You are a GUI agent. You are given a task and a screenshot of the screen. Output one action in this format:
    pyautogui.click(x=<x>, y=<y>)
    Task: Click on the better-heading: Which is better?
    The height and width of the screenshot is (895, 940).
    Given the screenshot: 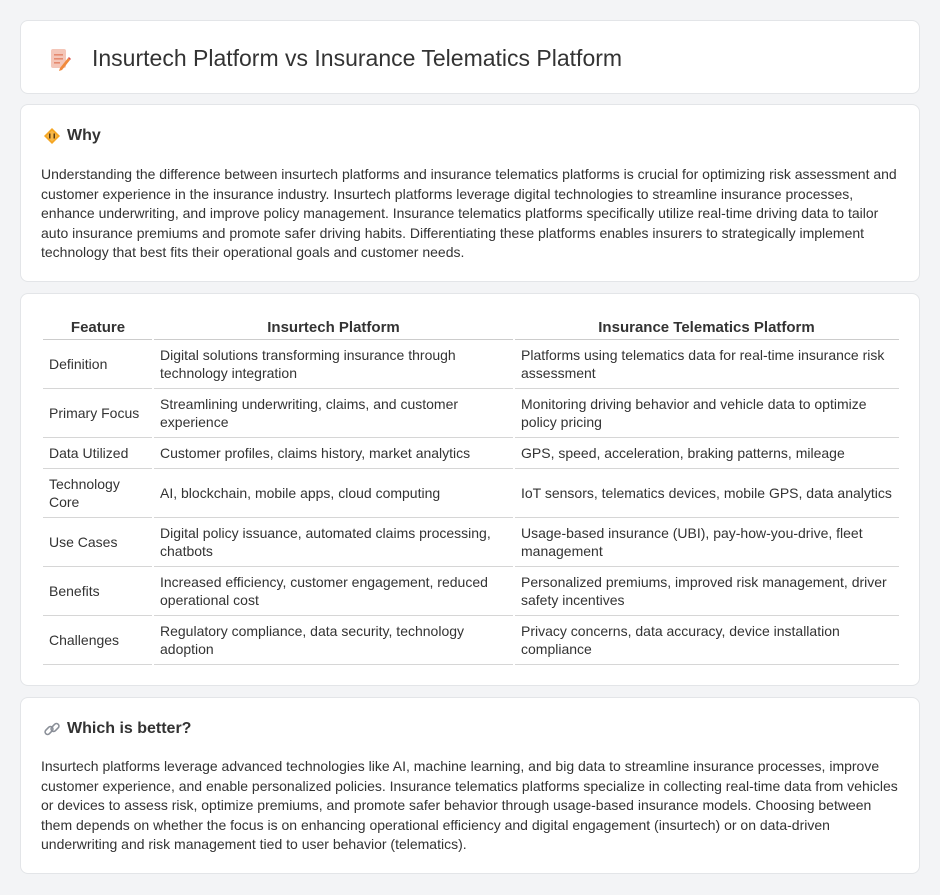 What is the action you would take?
    pyautogui.click(x=129, y=728)
    